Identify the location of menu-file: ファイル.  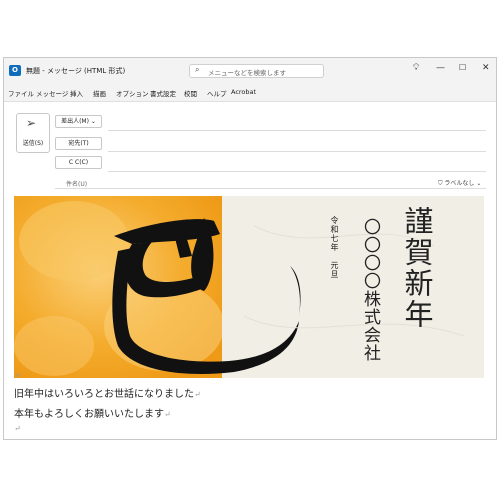
(21, 93).